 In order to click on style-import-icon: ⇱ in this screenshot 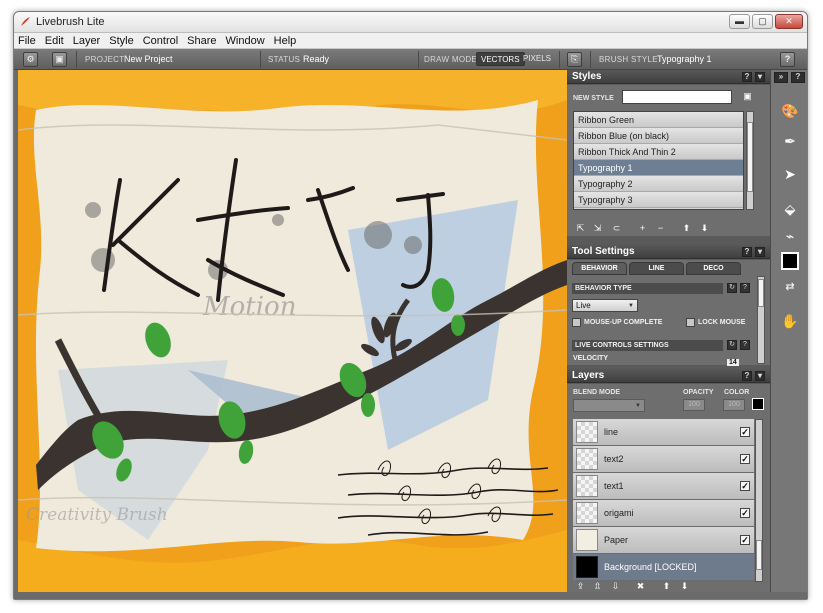, I will do `click(580, 228)`.